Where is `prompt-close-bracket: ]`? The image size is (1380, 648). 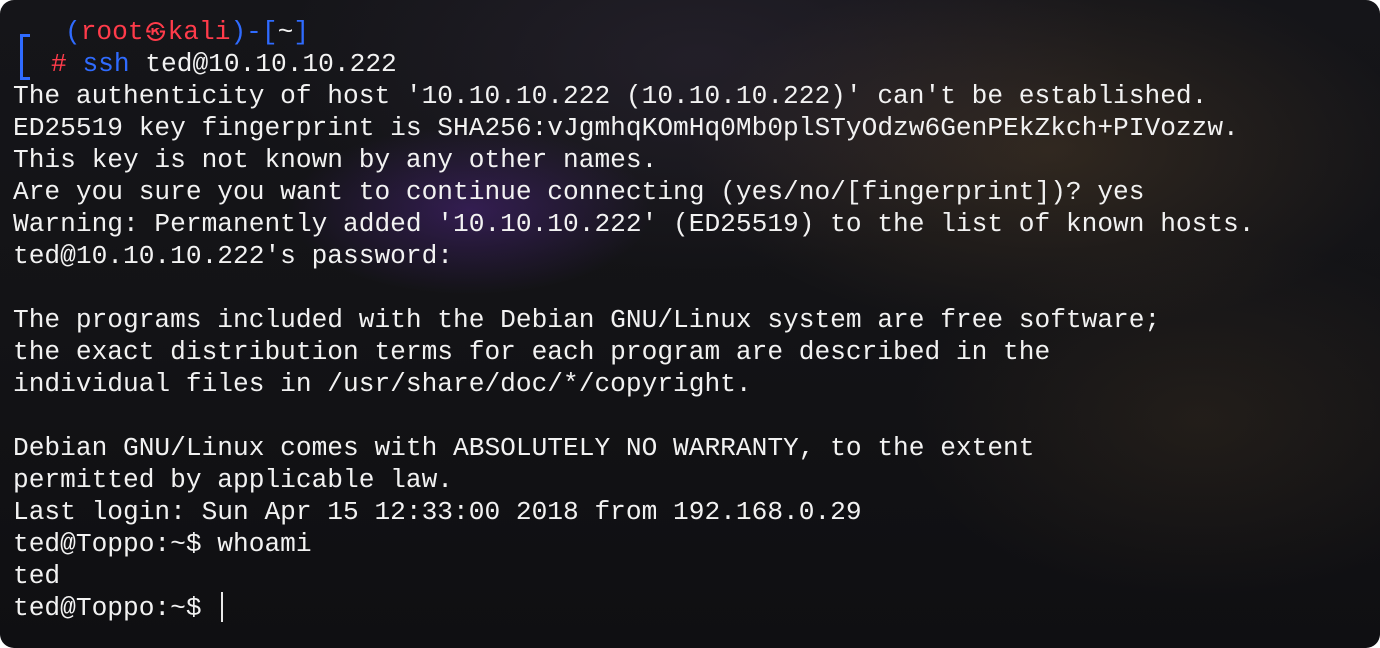 prompt-close-bracket: ] is located at coordinates (301, 32).